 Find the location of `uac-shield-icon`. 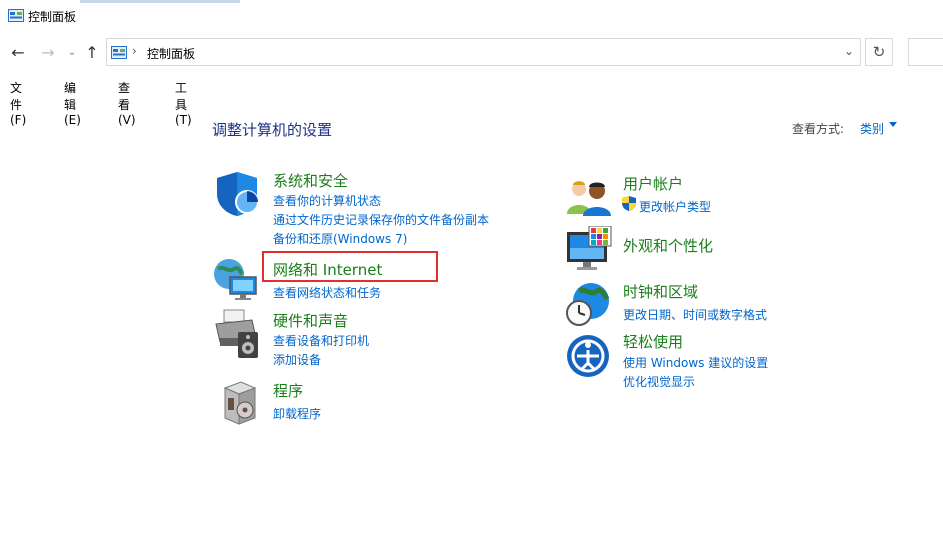

uac-shield-icon is located at coordinates (629, 203).